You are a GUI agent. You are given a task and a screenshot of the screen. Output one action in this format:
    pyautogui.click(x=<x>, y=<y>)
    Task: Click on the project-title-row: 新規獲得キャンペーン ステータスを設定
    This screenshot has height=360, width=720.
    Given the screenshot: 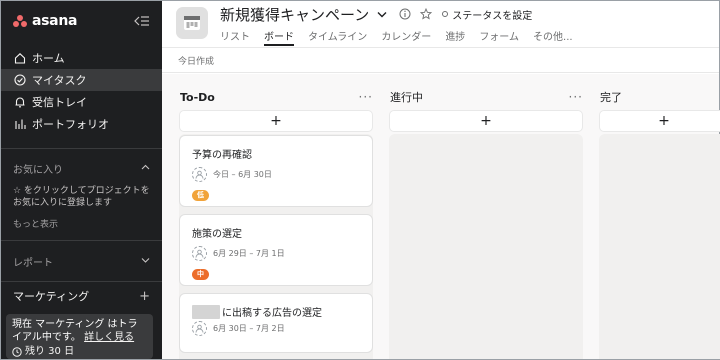 What is the action you would take?
    pyautogui.click(x=403, y=14)
    